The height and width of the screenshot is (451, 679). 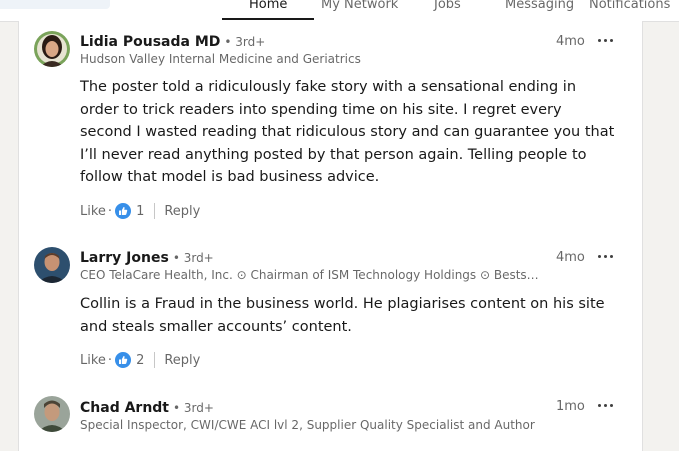 I want to click on nav-messaging: Messaging, so click(x=539, y=6).